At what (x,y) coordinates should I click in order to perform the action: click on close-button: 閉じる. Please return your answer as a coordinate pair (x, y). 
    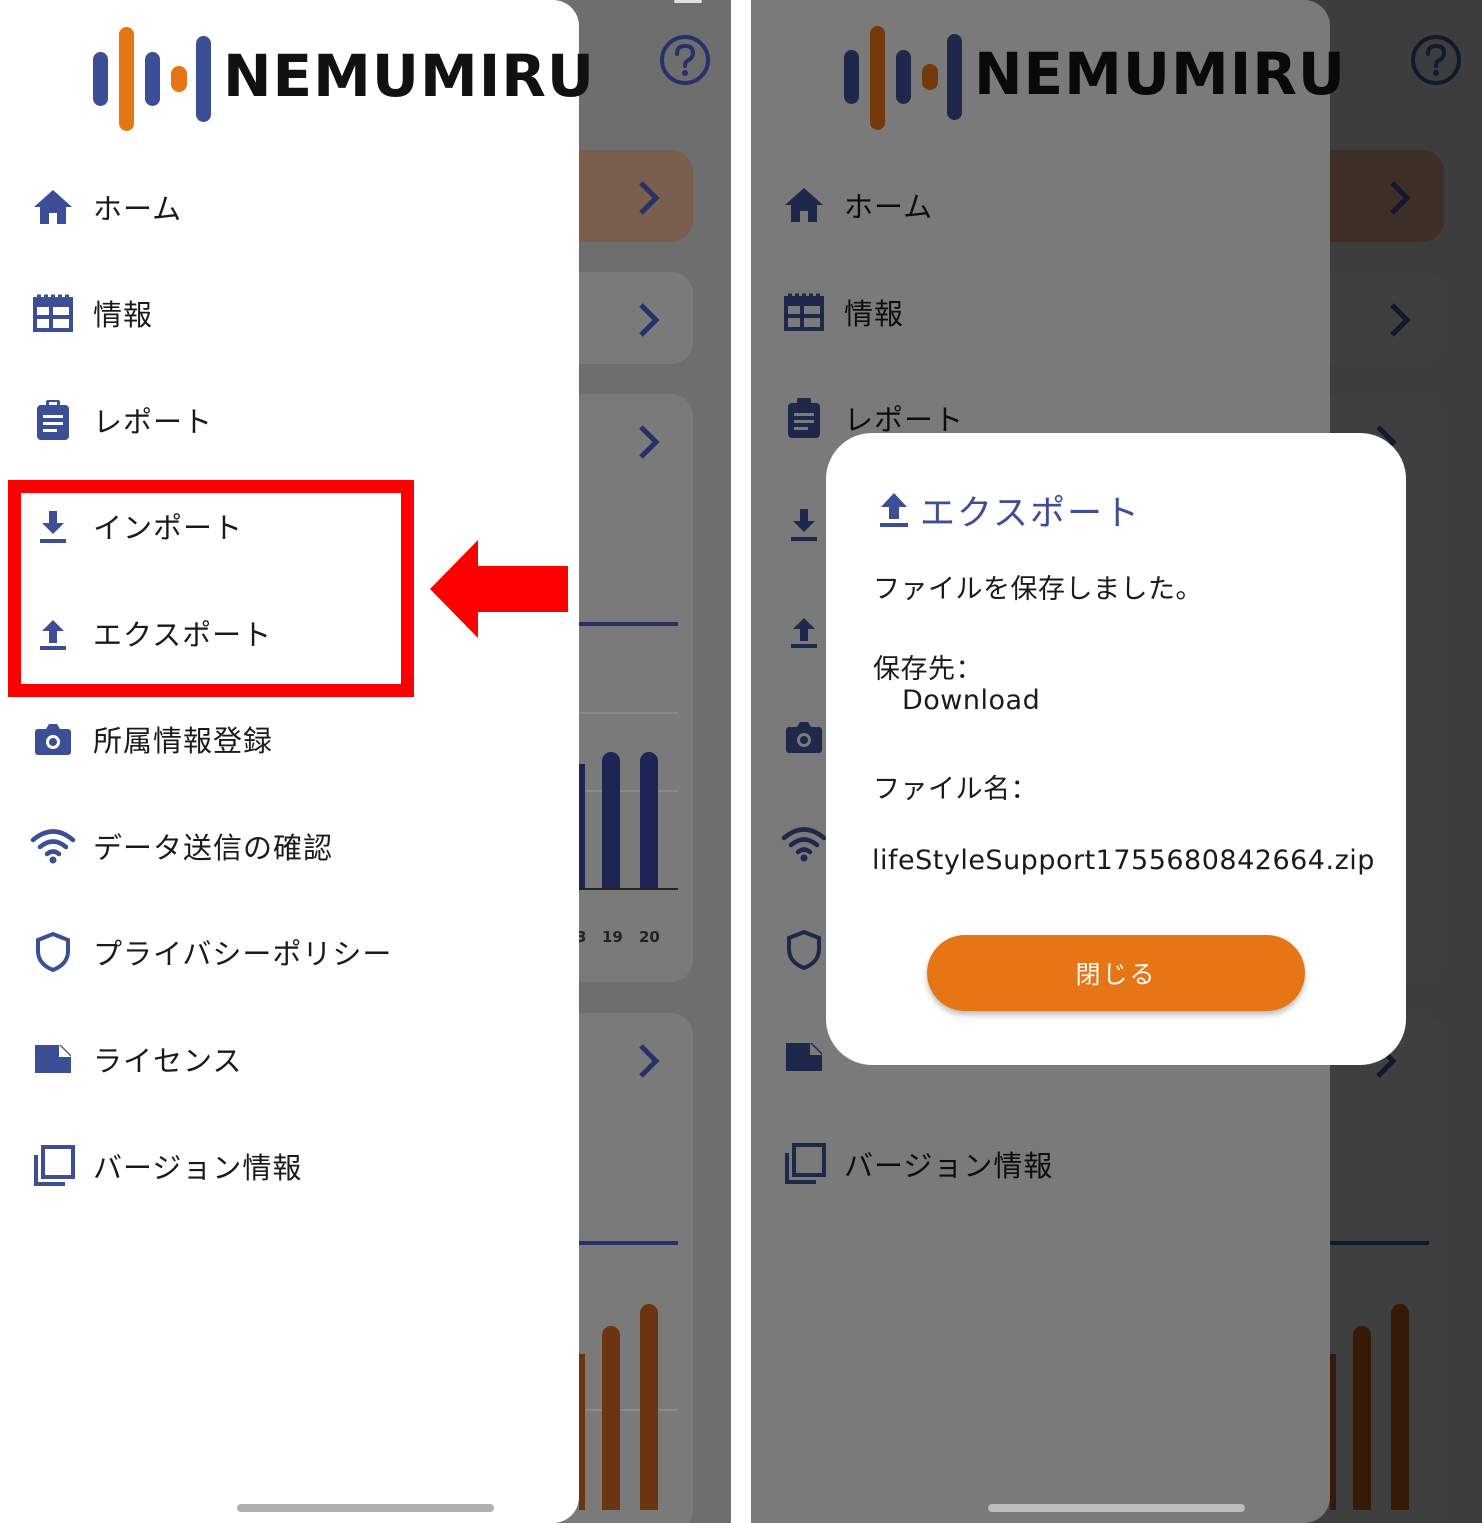
    Looking at the image, I should click on (1116, 973).